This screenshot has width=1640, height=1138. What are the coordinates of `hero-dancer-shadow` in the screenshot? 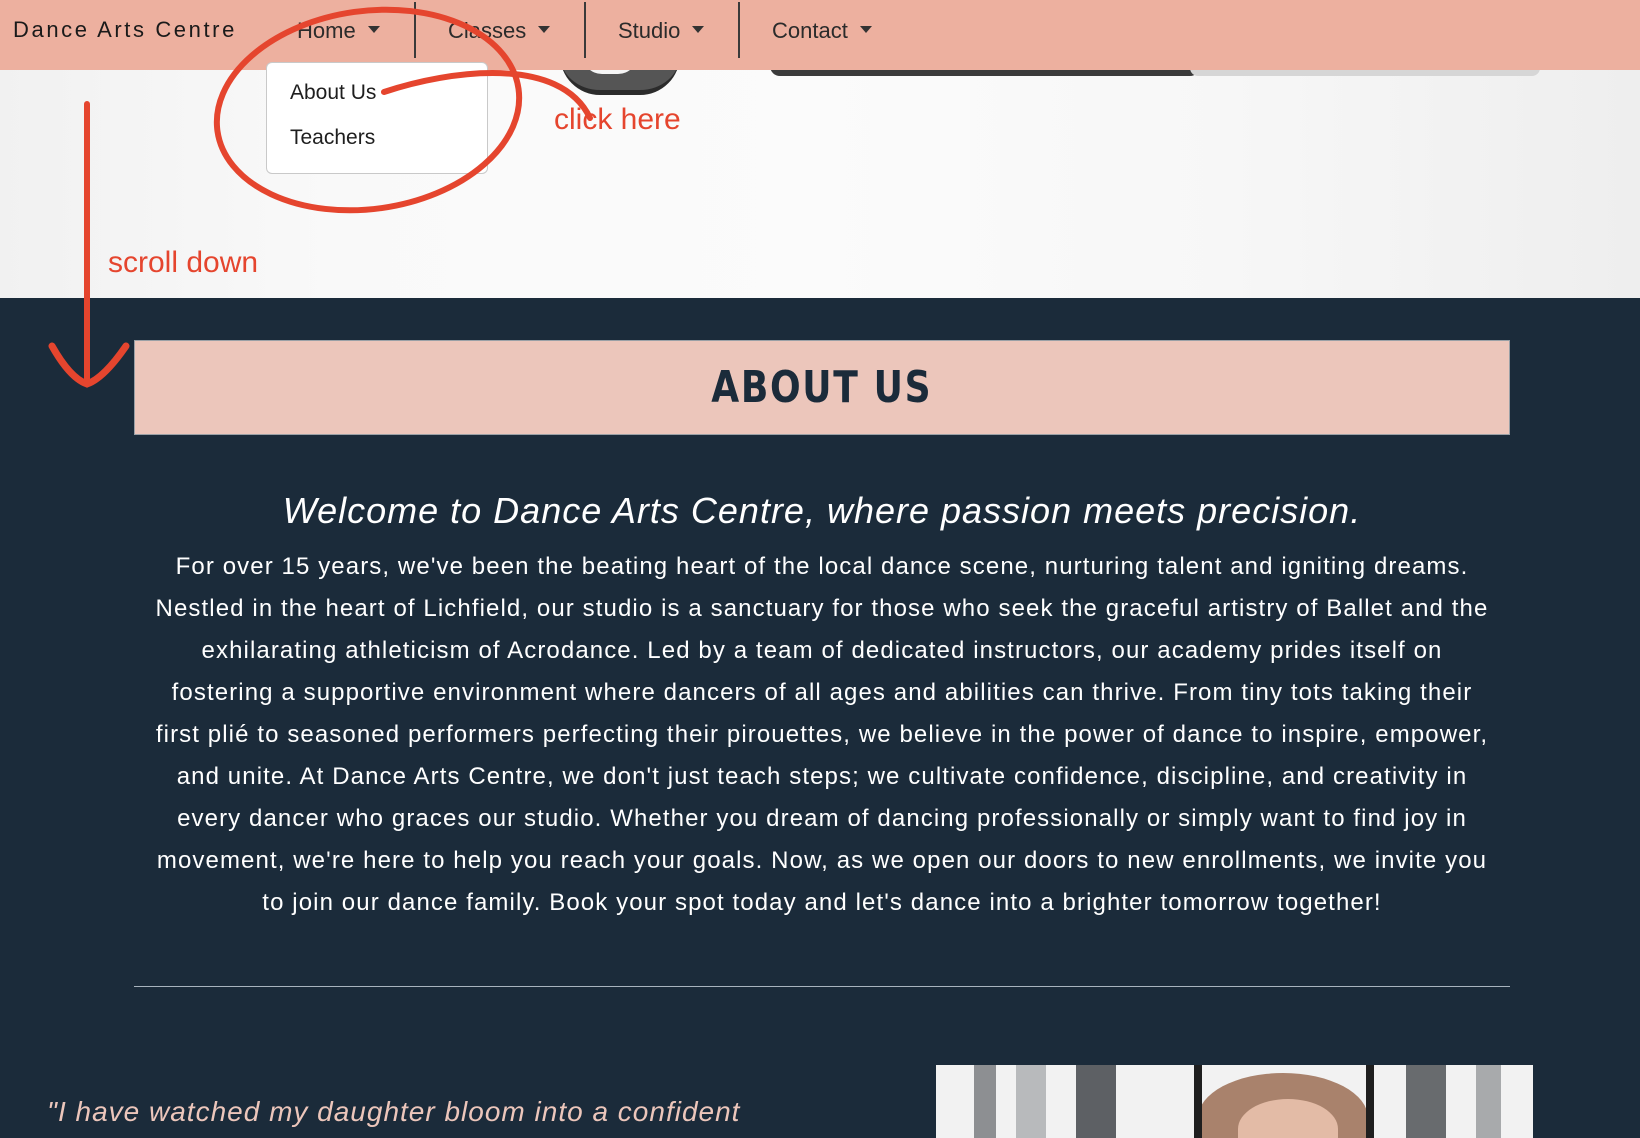 It's located at (985, 73).